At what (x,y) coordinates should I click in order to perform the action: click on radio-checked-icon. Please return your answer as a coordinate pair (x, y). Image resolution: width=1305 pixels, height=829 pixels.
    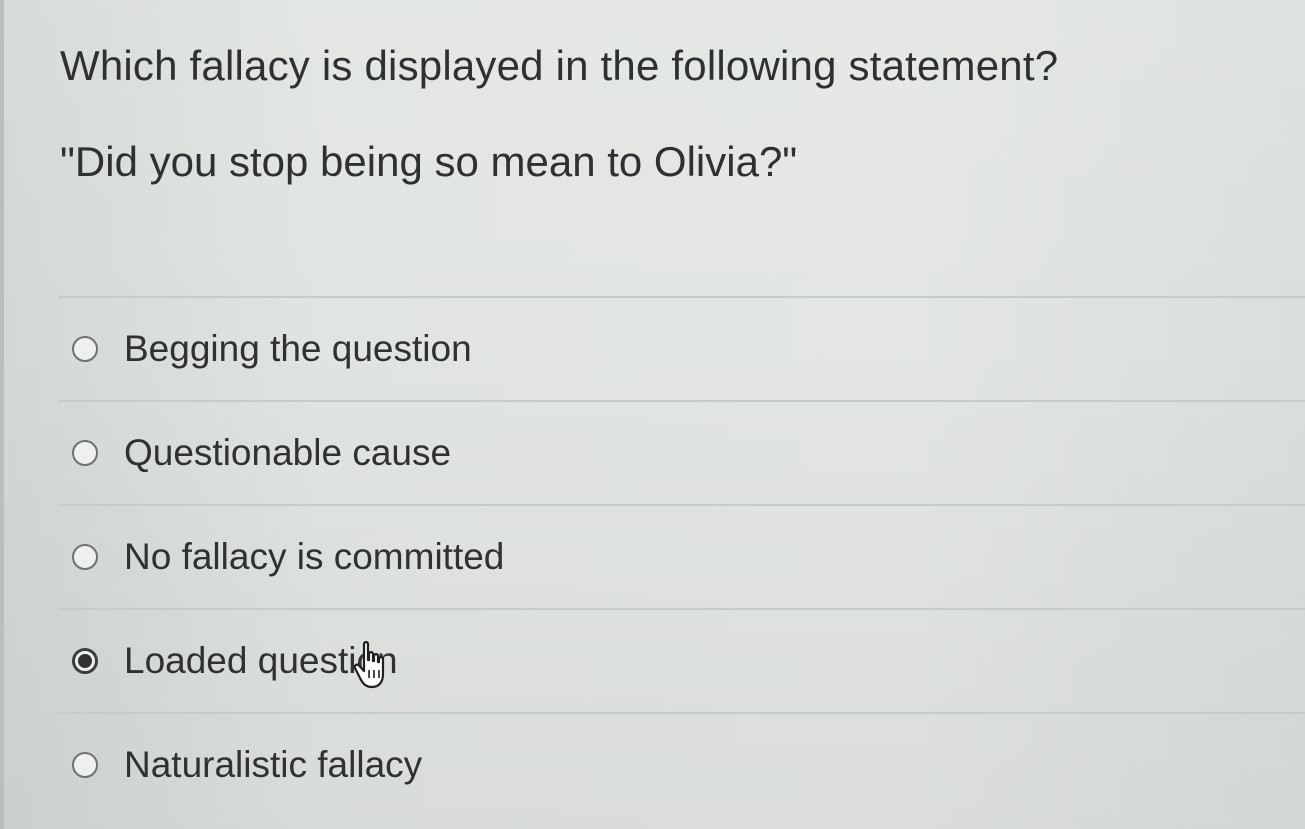
    Looking at the image, I should click on (85, 661).